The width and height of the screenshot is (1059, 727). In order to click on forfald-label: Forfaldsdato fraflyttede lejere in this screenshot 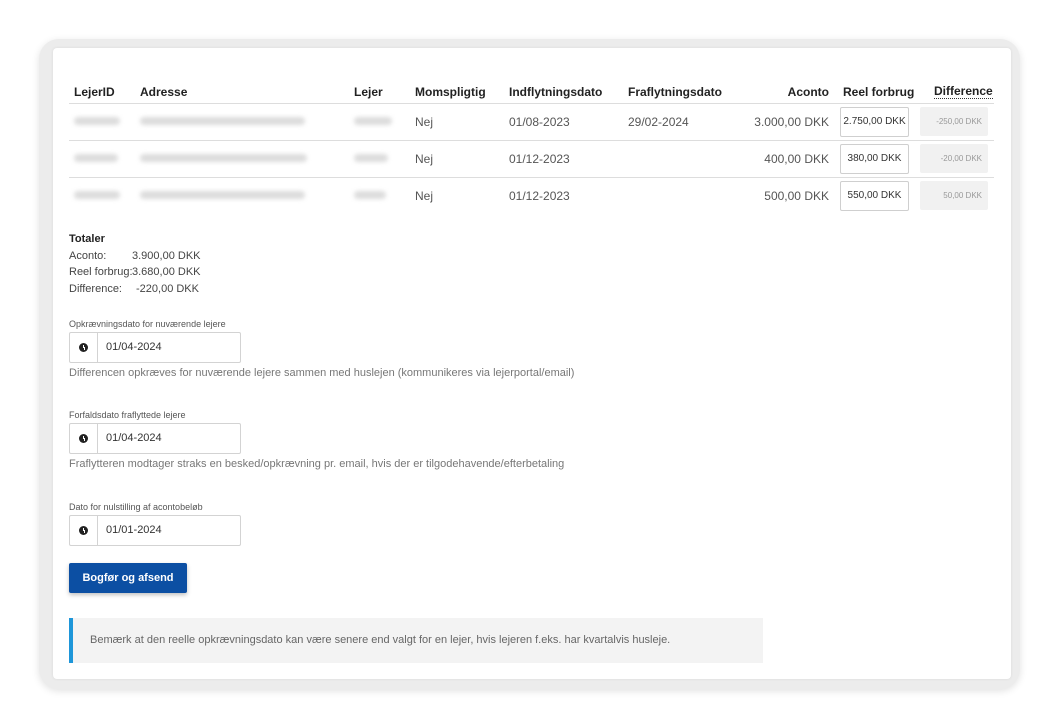, I will do `click(127, 415)`.